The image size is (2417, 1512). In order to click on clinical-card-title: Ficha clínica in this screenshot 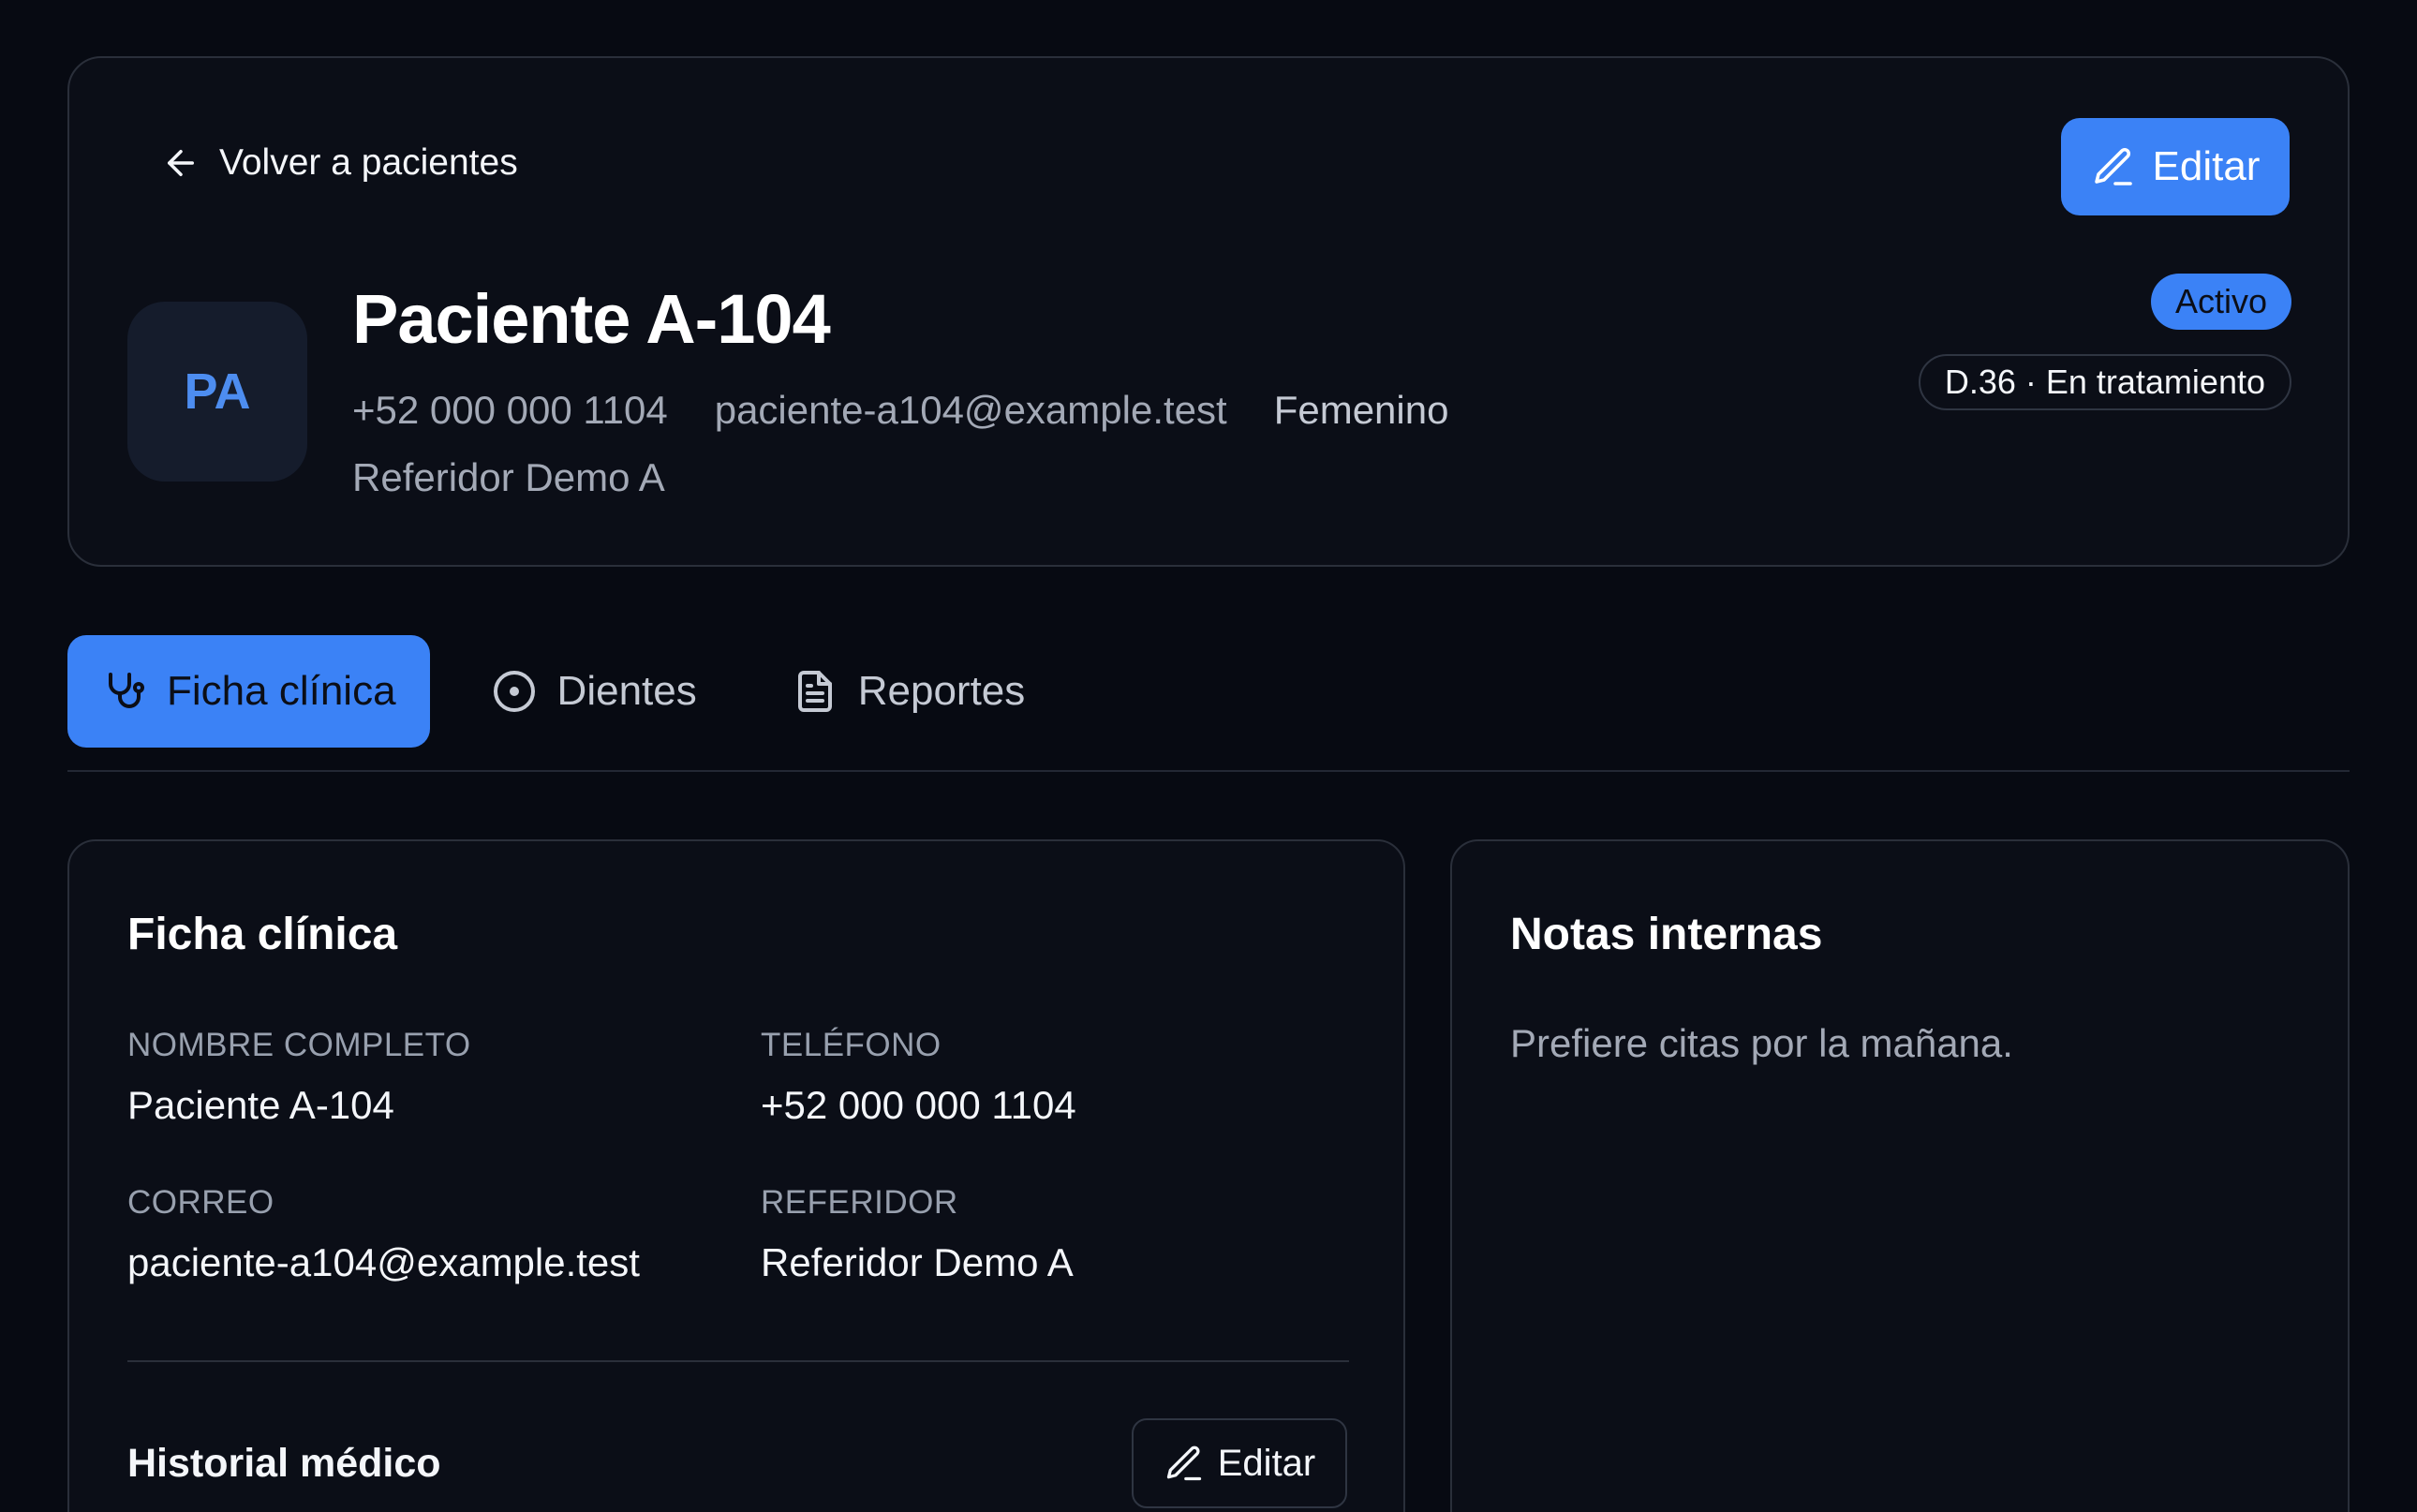, I will do `click(262, 934)`.